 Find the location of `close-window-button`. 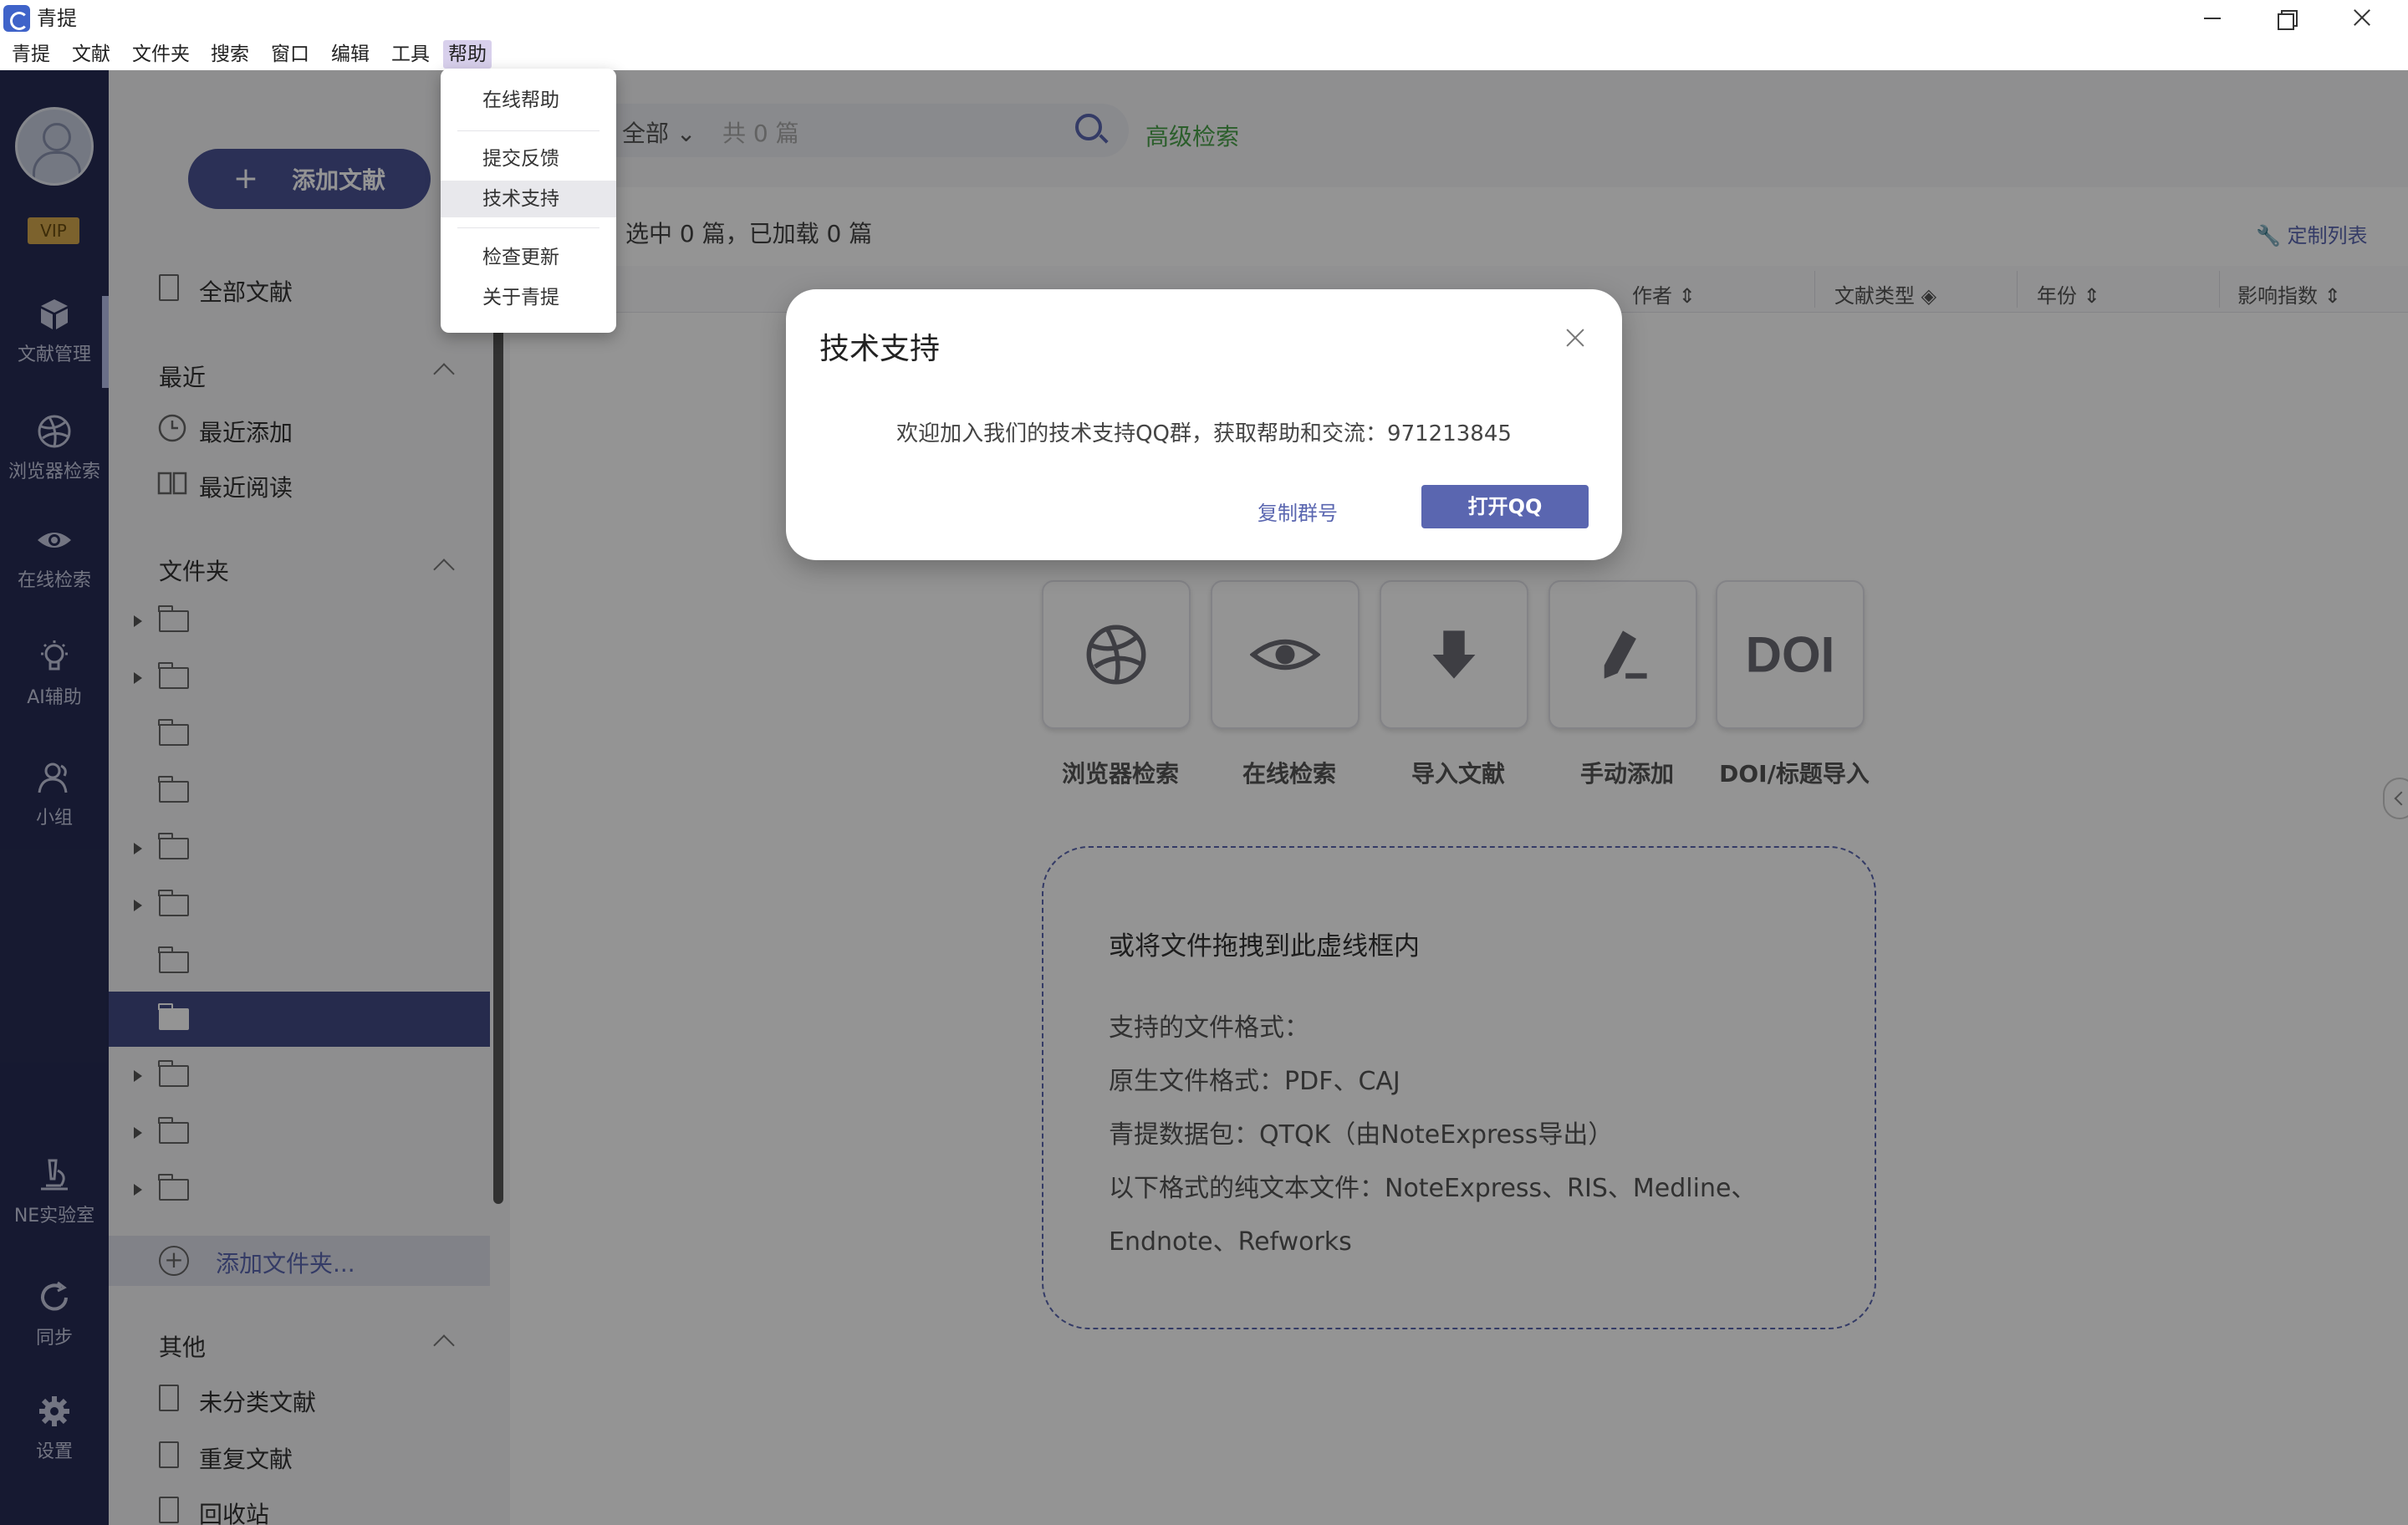

close-window-button is located at coordinates (2362, 18).